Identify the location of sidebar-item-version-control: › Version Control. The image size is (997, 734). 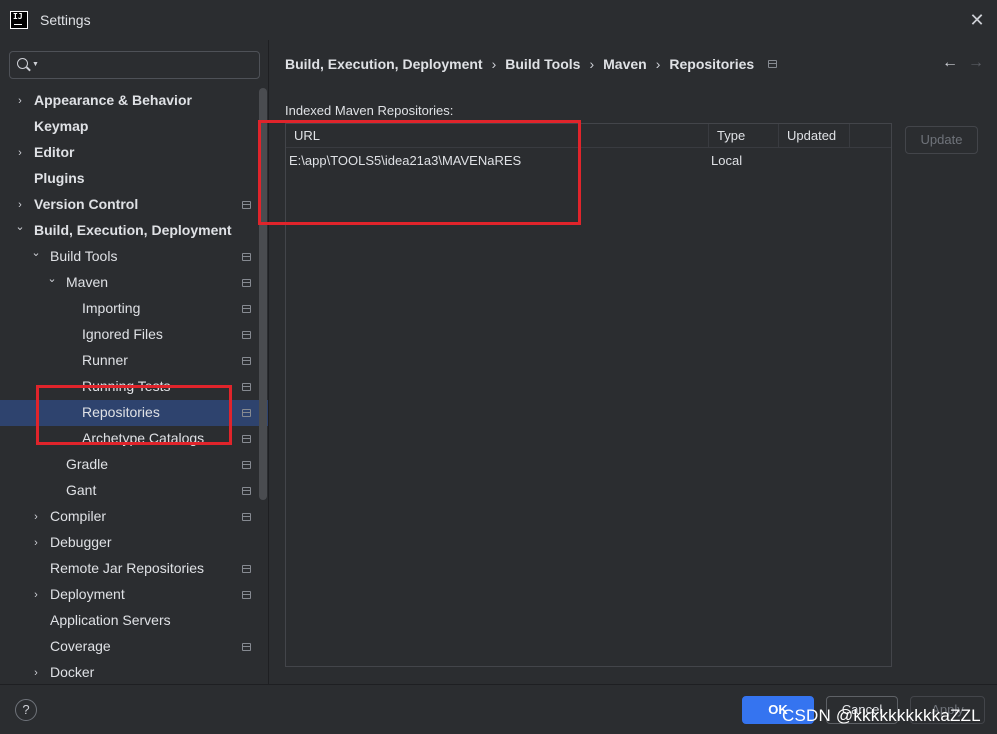
(134, 205).